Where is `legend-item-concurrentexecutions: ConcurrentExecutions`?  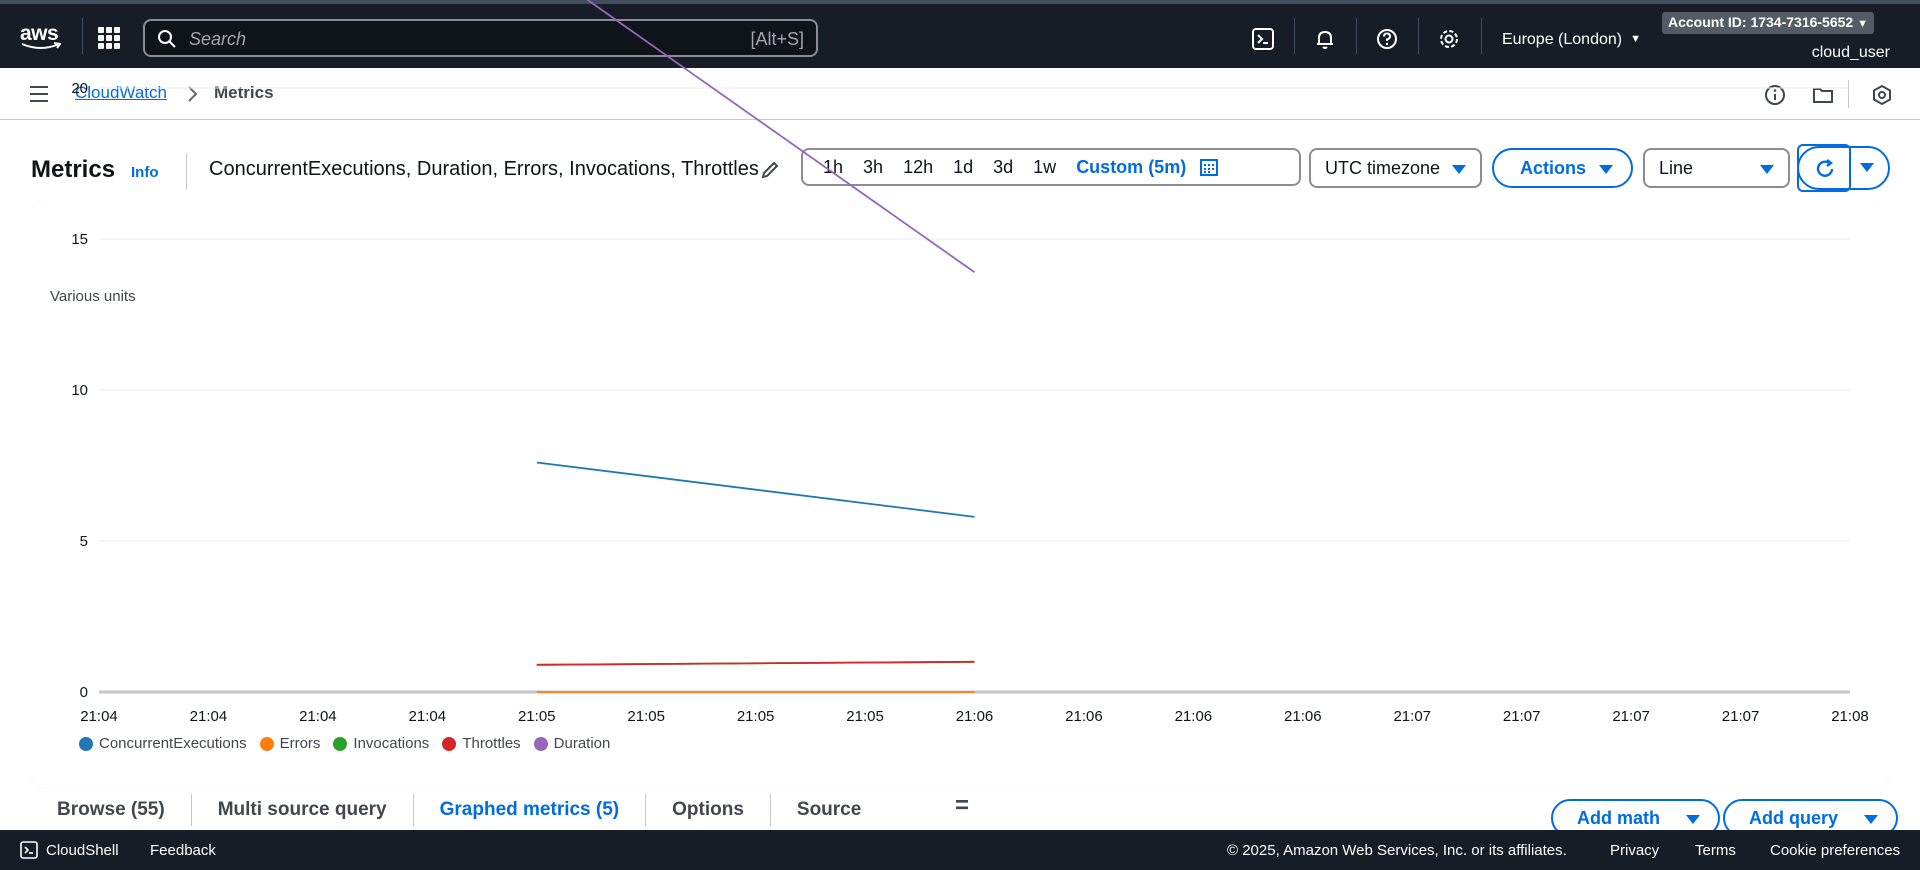
legend-item-concurrentexecutions: ConcurrentExecutions is located at coordinates (163, 743).